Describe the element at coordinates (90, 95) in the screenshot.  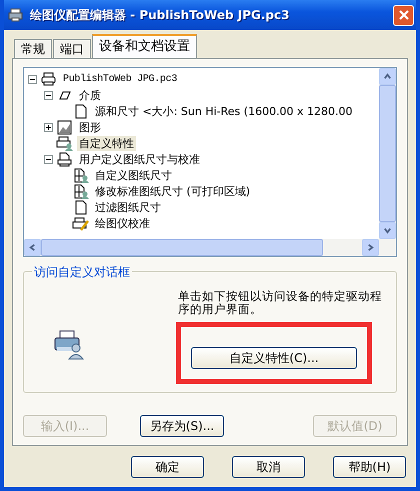
I see `tree-item: 介质` at that location.